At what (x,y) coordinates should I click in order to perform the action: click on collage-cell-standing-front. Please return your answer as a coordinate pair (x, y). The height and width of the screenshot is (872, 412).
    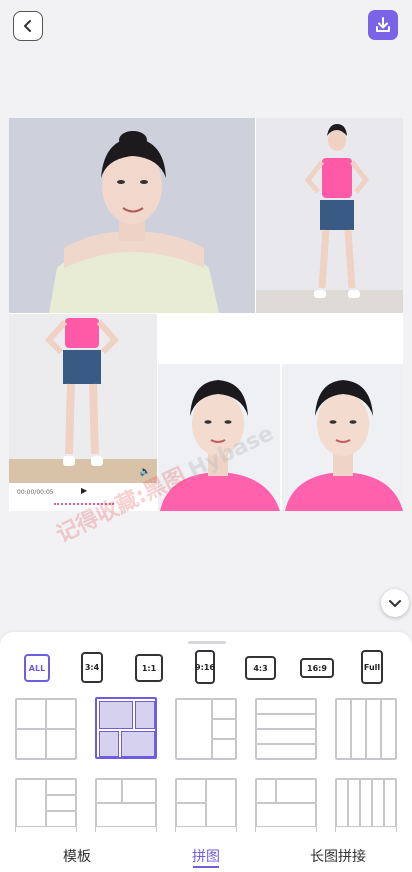
    Looking at the image, I should click on (329, 215).